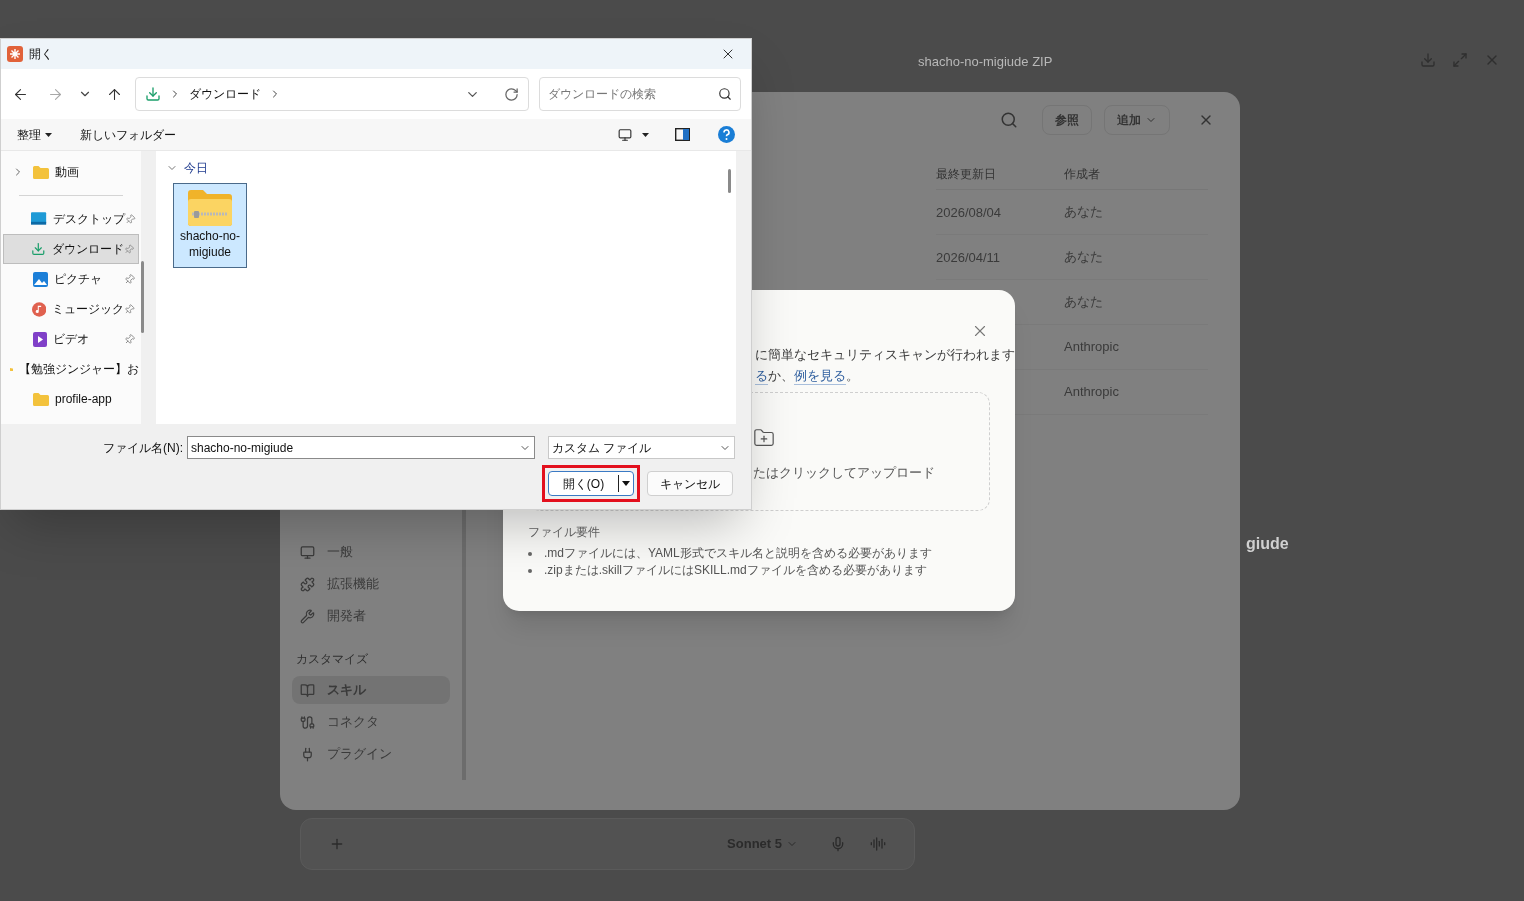 Image resolution: width=1524 pixels, height=901 pixels. I want to click on plug-icon, so click(307, 754).